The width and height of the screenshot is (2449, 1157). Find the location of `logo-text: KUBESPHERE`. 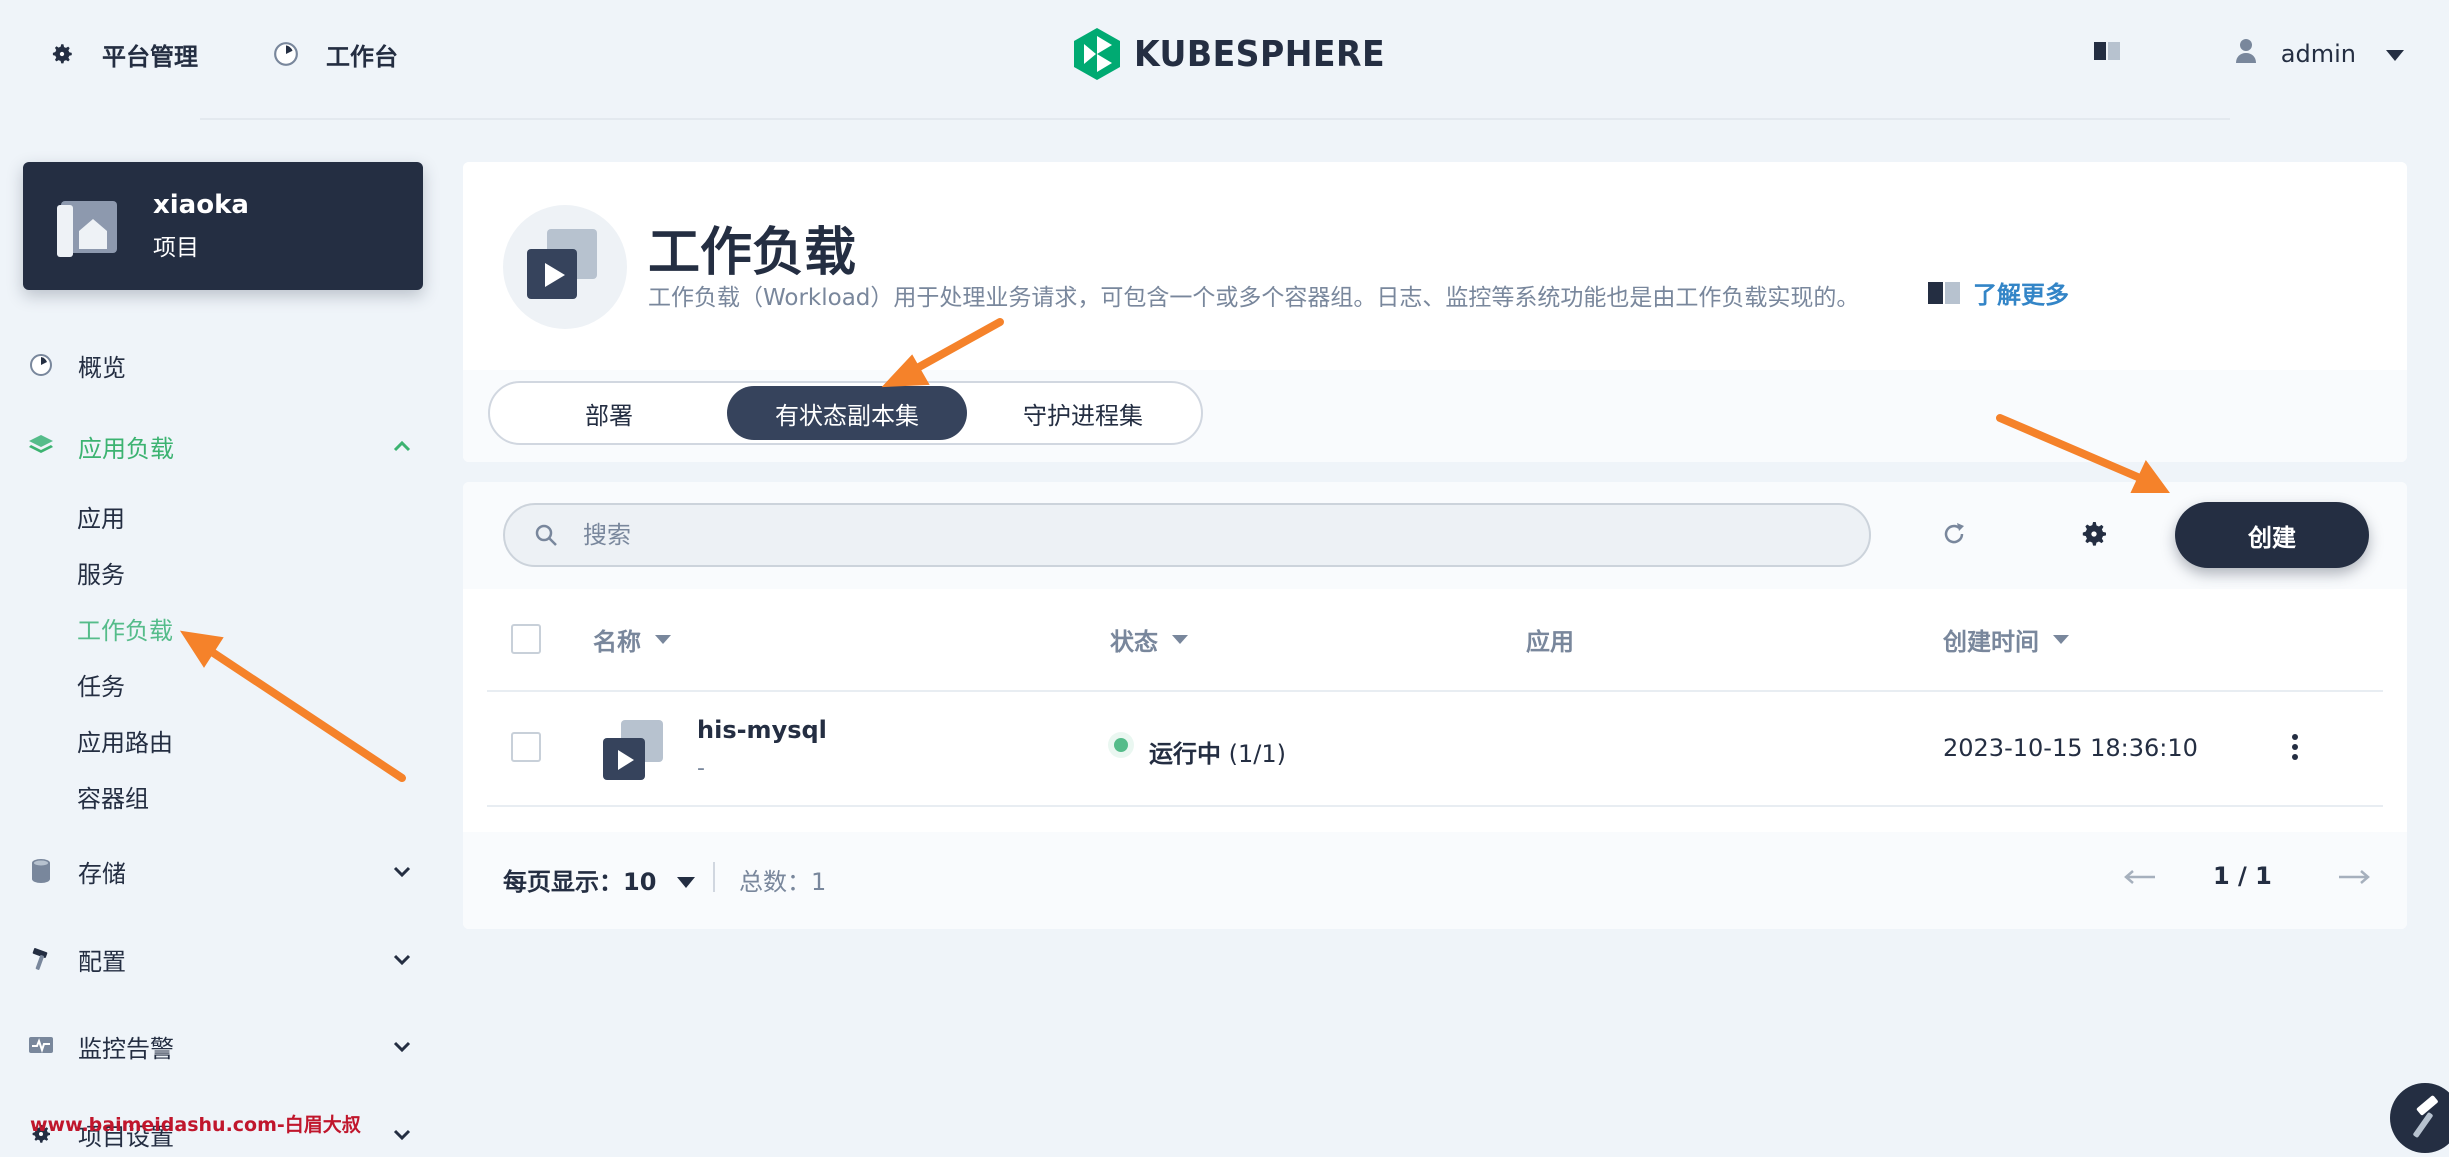

logo-text: KUBESPHERE is located at coordinates (1260, 54).